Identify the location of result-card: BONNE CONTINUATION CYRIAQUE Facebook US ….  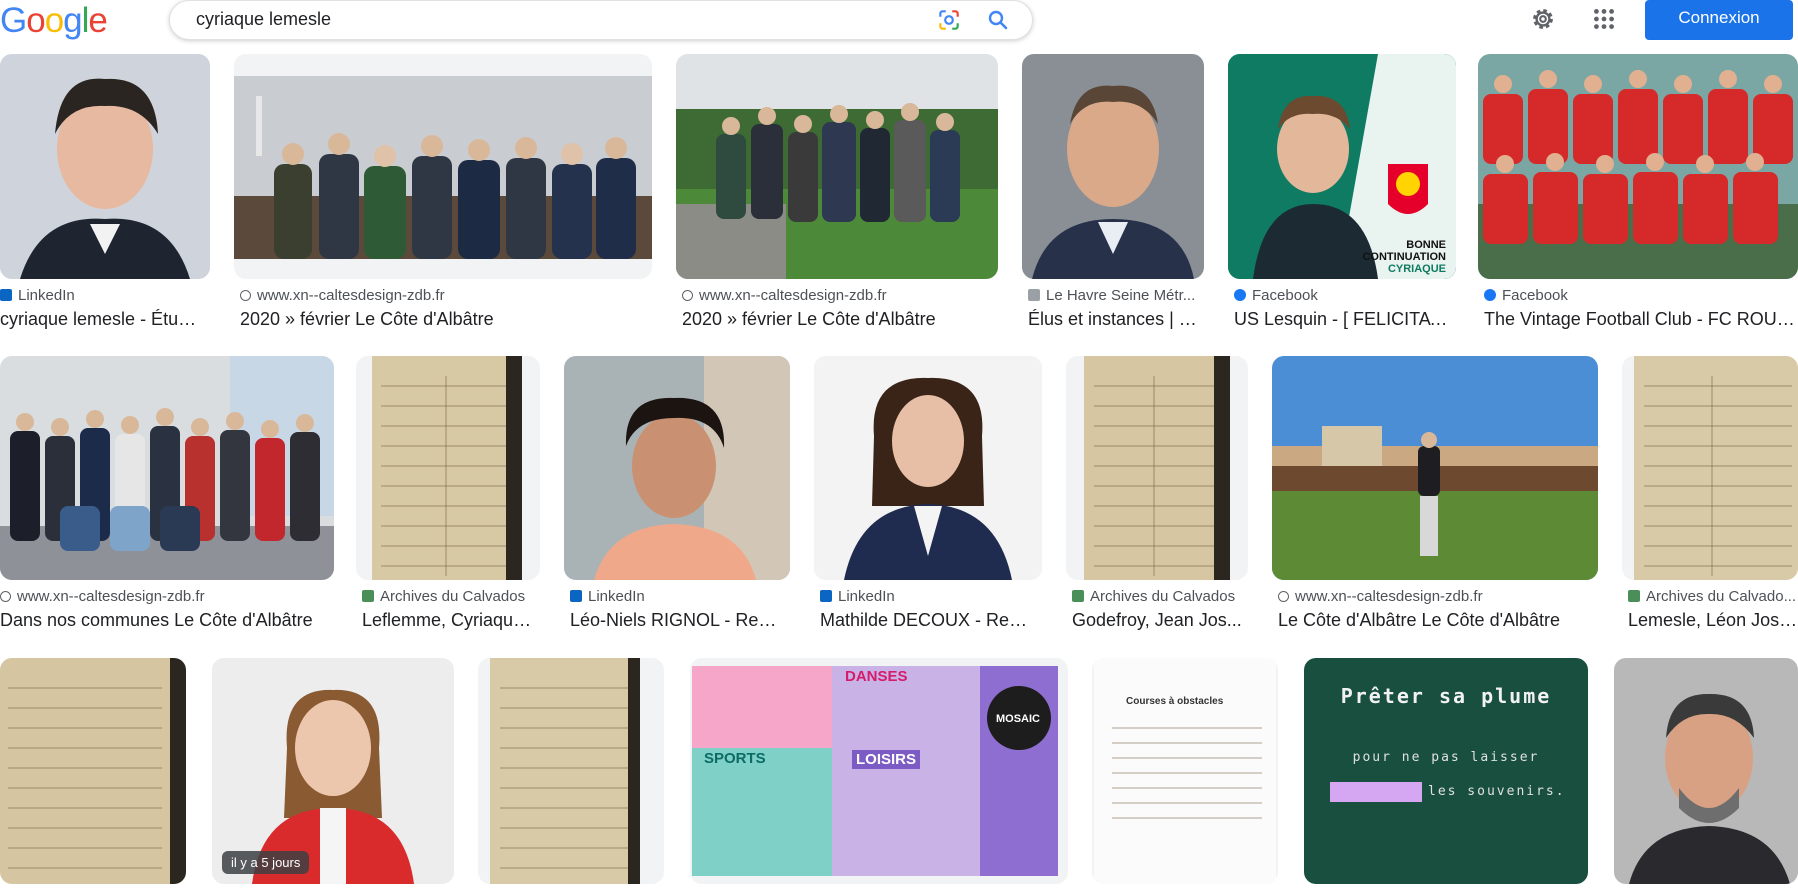
(1342, 194).